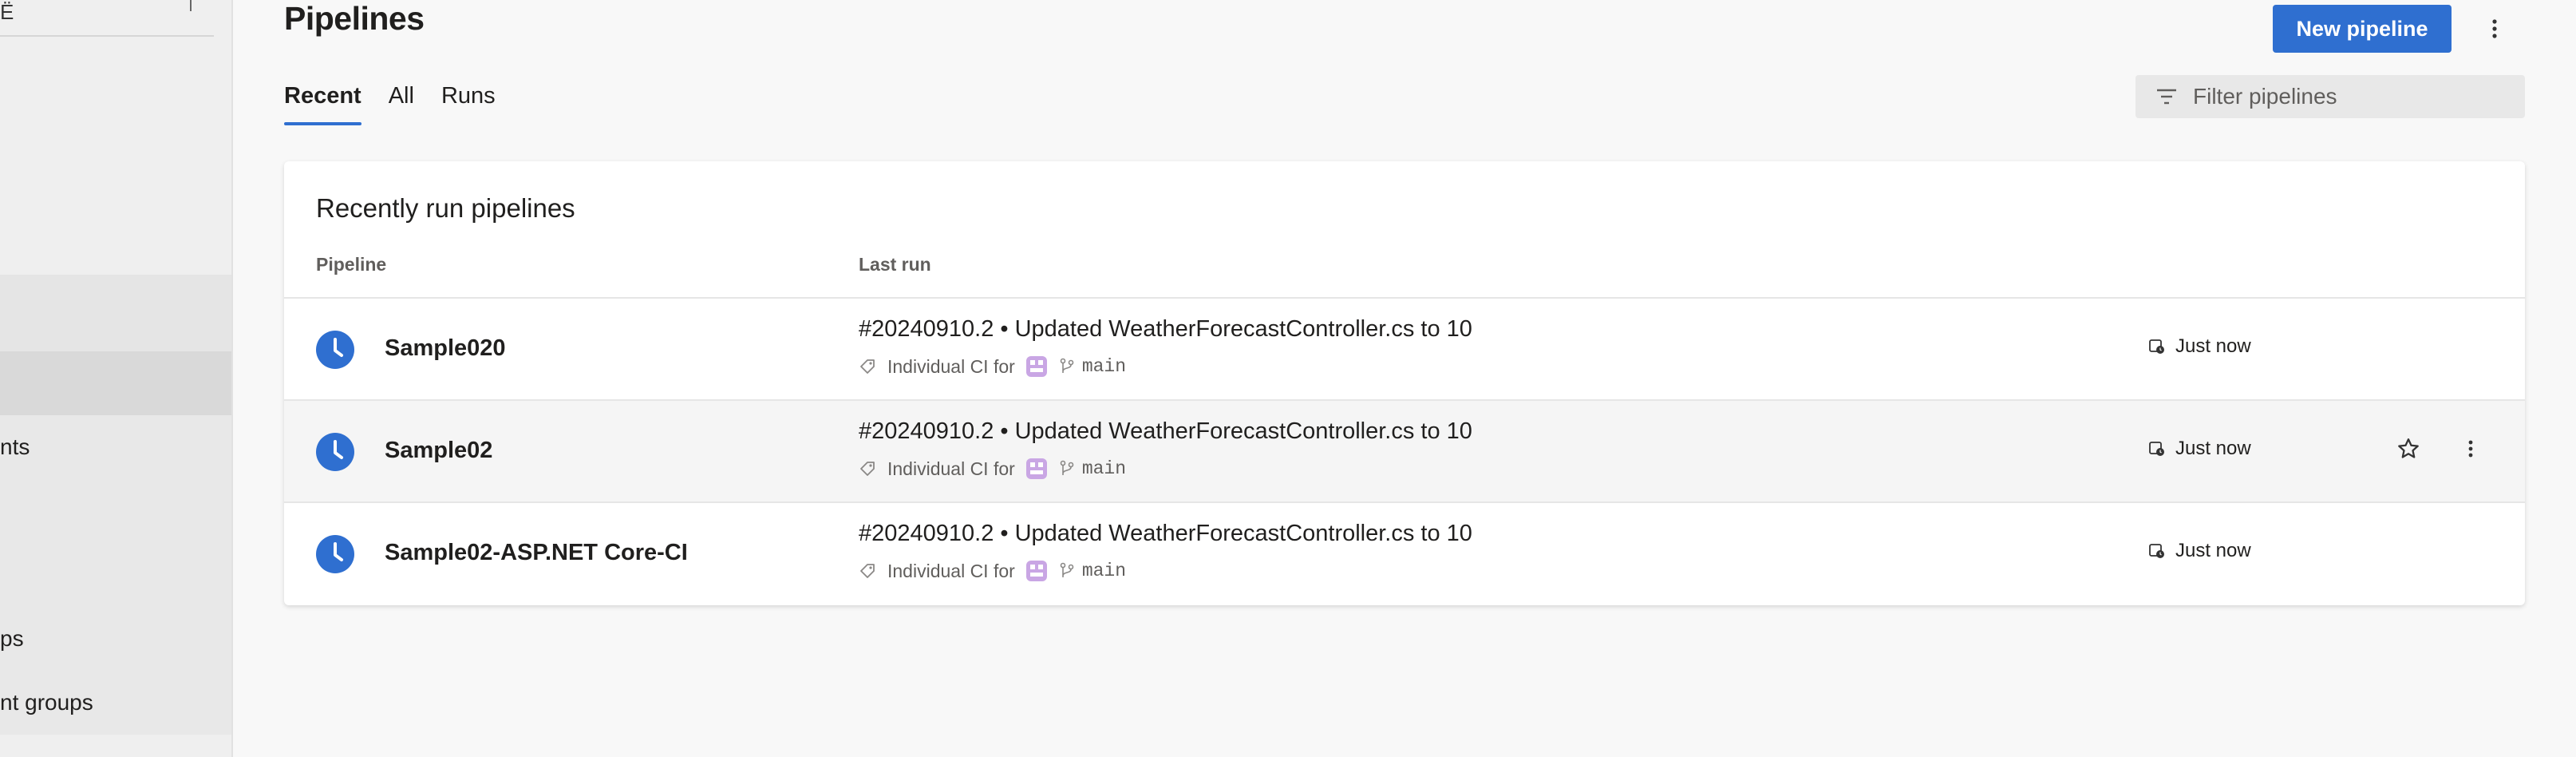 The height and width of the screenshot is (757, 2576). I want to click on row-more-actions-icon, so click(2471, 449).